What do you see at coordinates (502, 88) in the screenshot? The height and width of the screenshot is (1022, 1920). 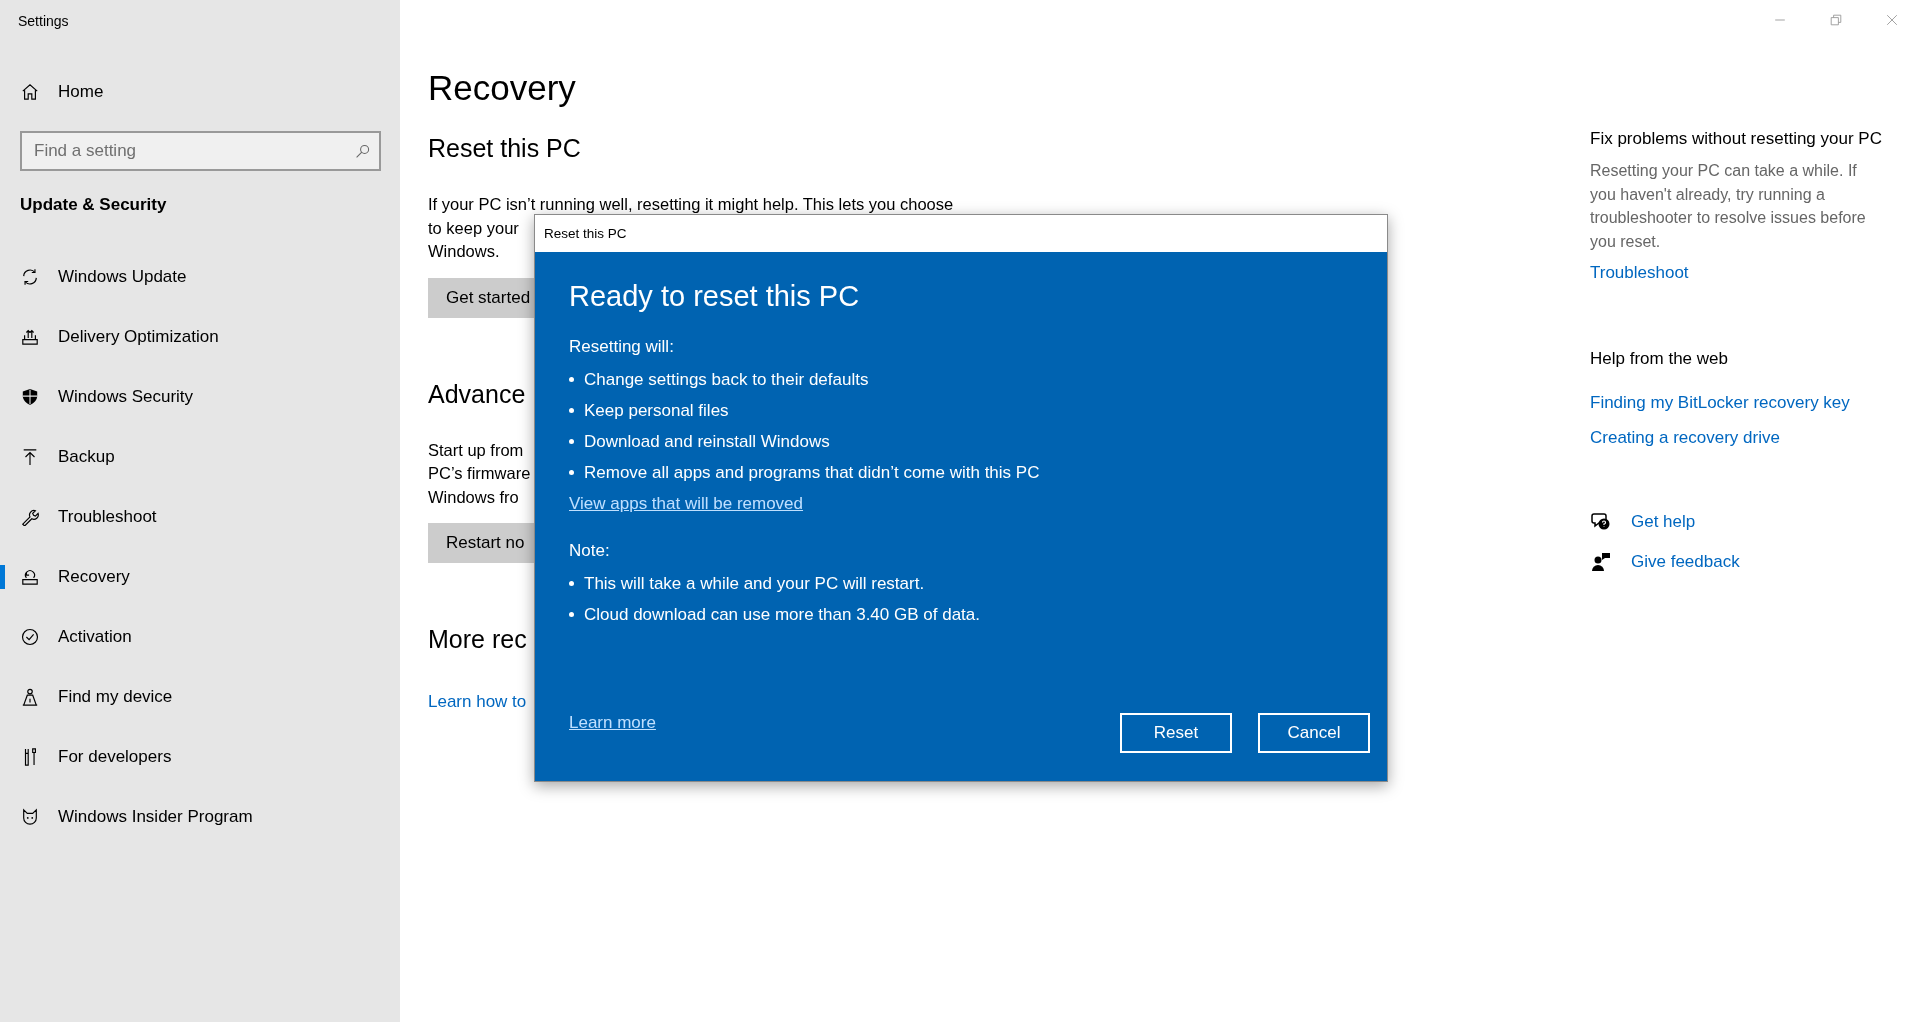 I see `page-title: Recovery` at bounding box center [502, 88].